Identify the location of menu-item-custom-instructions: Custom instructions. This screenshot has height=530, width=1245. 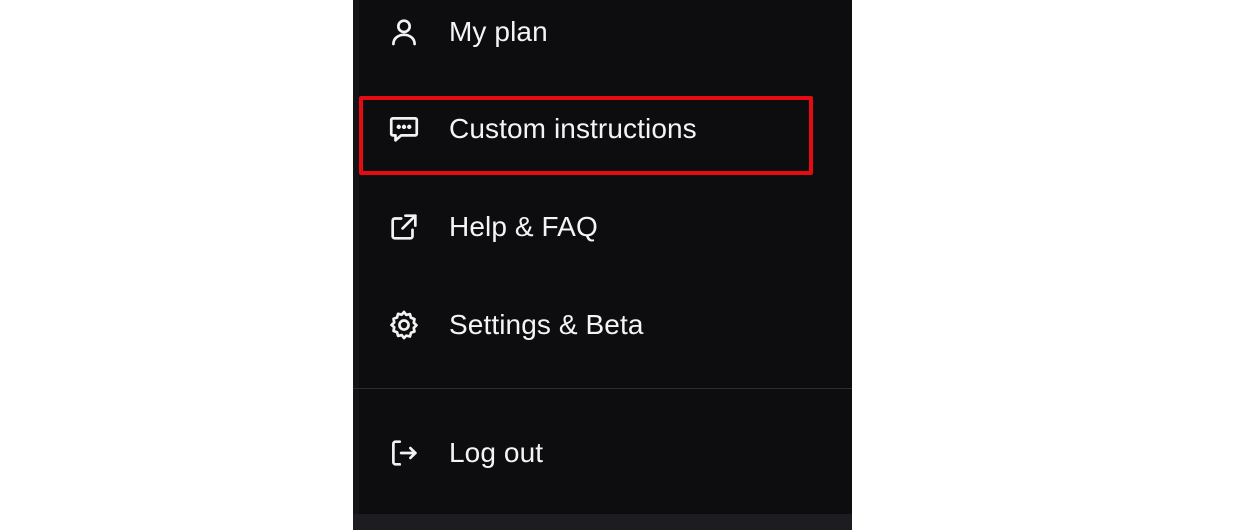
(602, 129).